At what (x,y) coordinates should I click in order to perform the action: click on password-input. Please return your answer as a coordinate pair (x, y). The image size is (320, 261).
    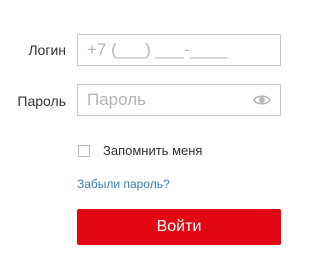
    Looking at the image, I should click on (167, 100).